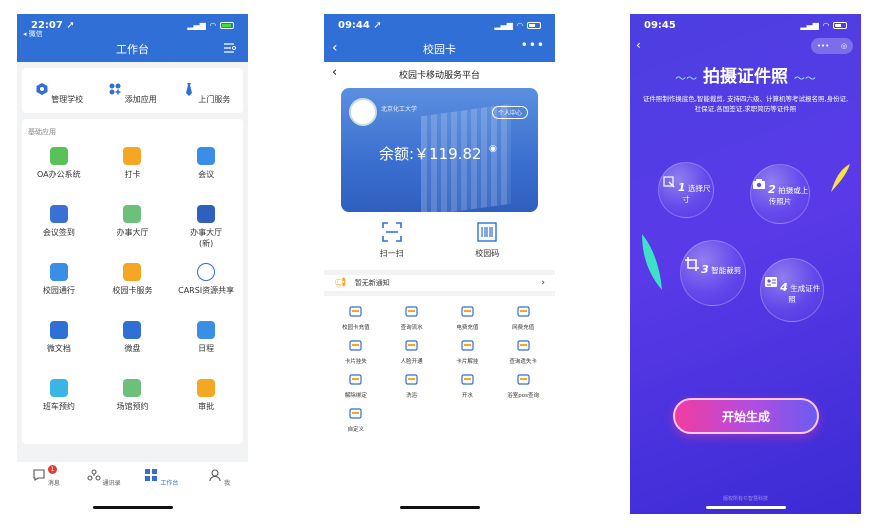  I want to click on quick-door-service: 上门服务, so click(206, 93).